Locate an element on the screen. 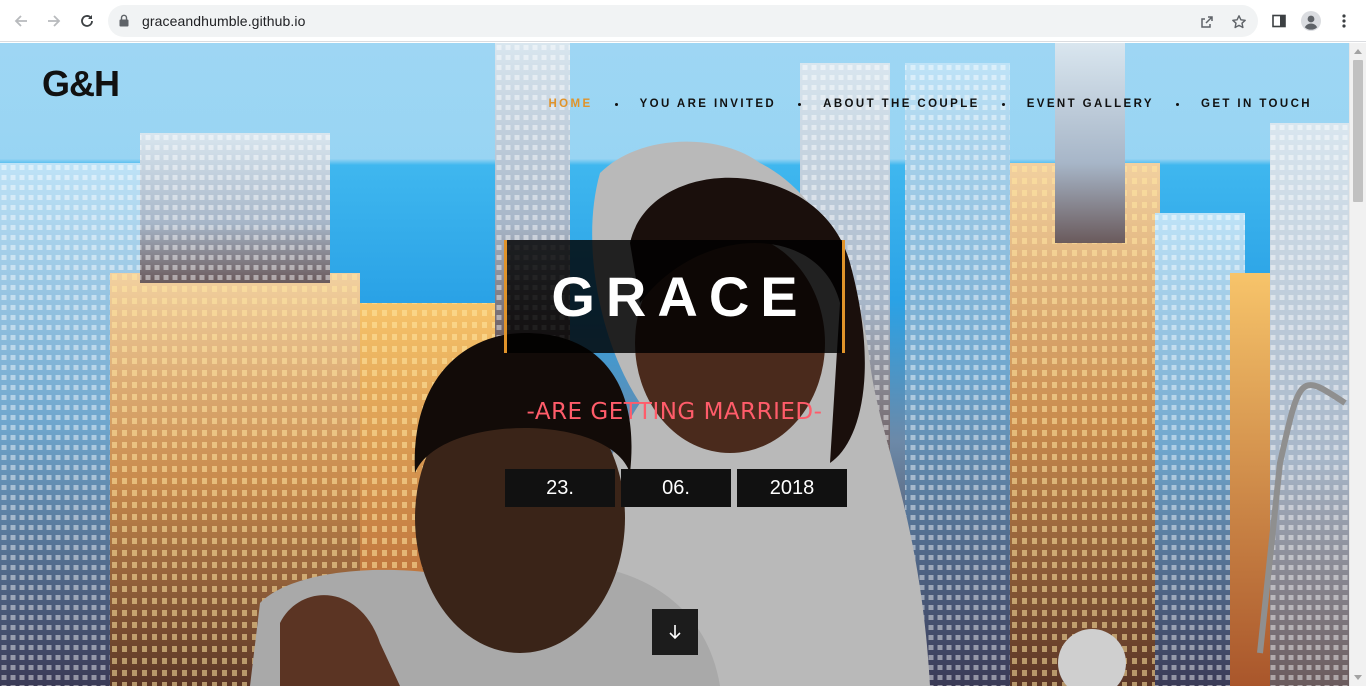 The height and width of the screenshot is (686, 1366). profile-button is located at coordinates (1311, 21).